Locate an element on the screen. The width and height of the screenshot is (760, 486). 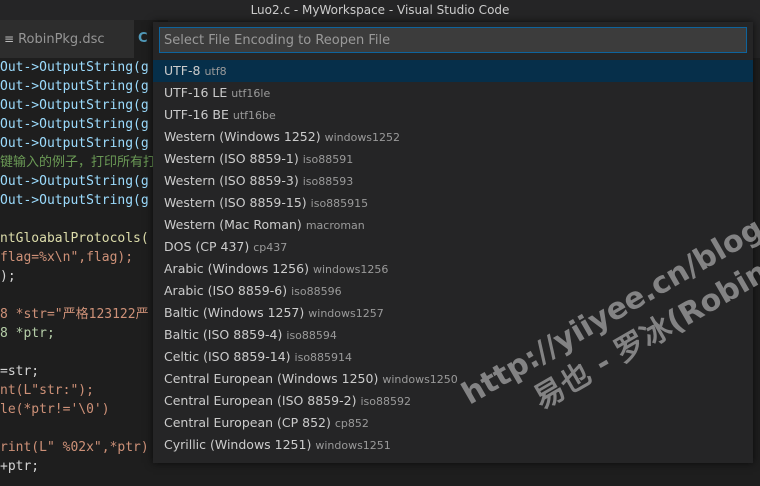
encoding-option: Western (ISO 8859-3) iso88593 is located at coordinates (453, 181).